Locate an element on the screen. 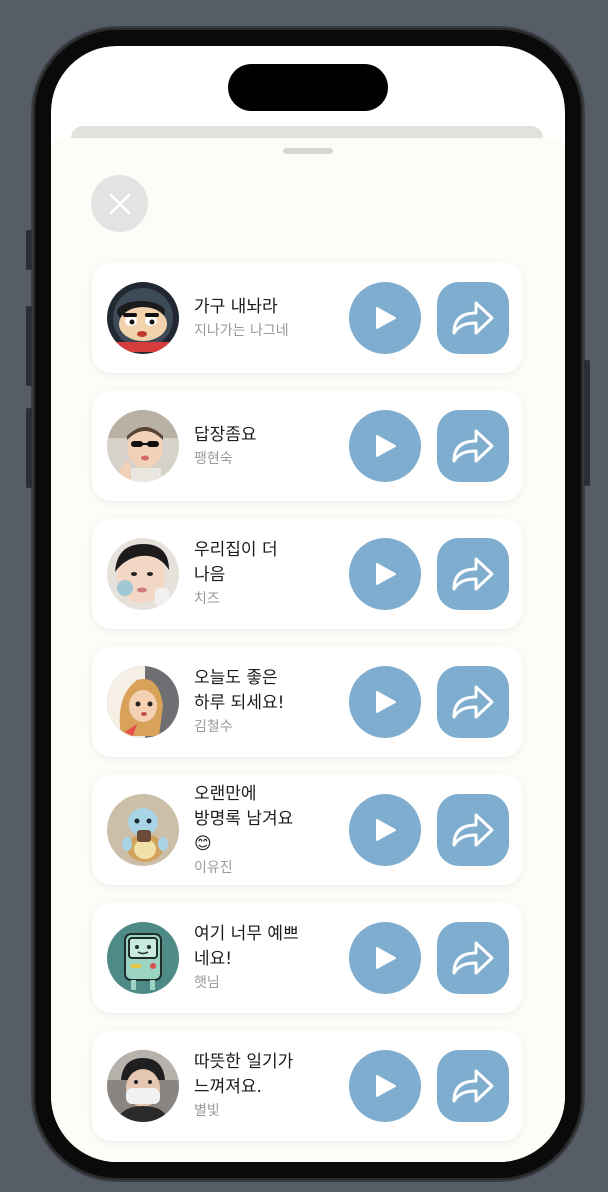 Image resolution: width=608 pixels, height=1192 pixels. close-icon is located at coordinates (119, 203).